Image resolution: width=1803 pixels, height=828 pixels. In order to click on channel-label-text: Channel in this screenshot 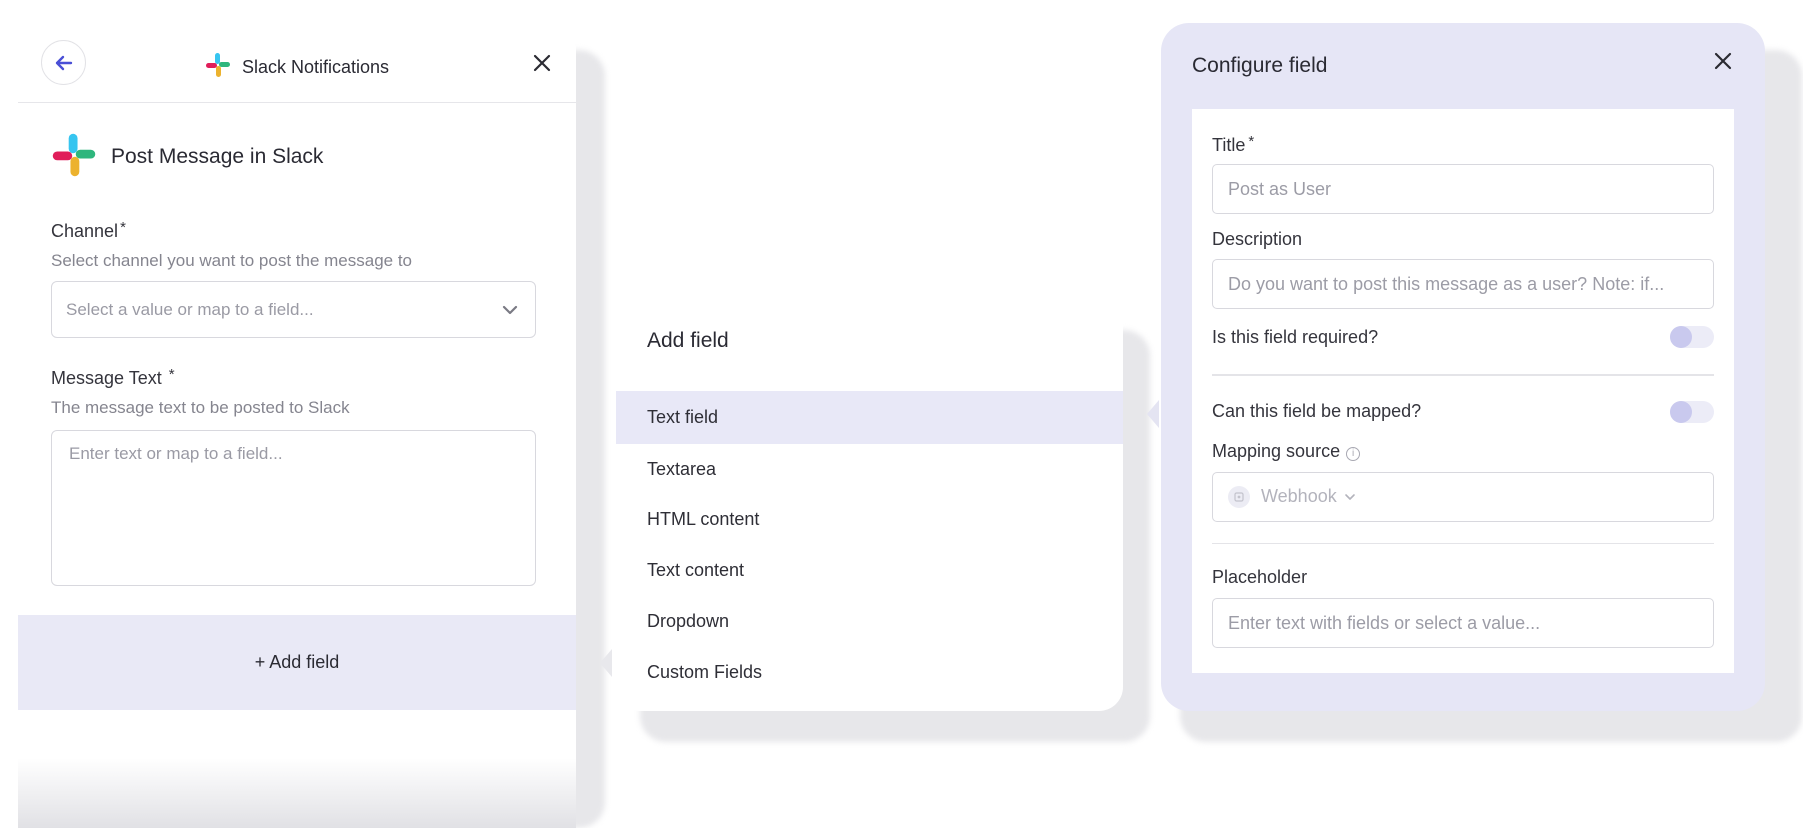, I will do `click(85, 231)`.